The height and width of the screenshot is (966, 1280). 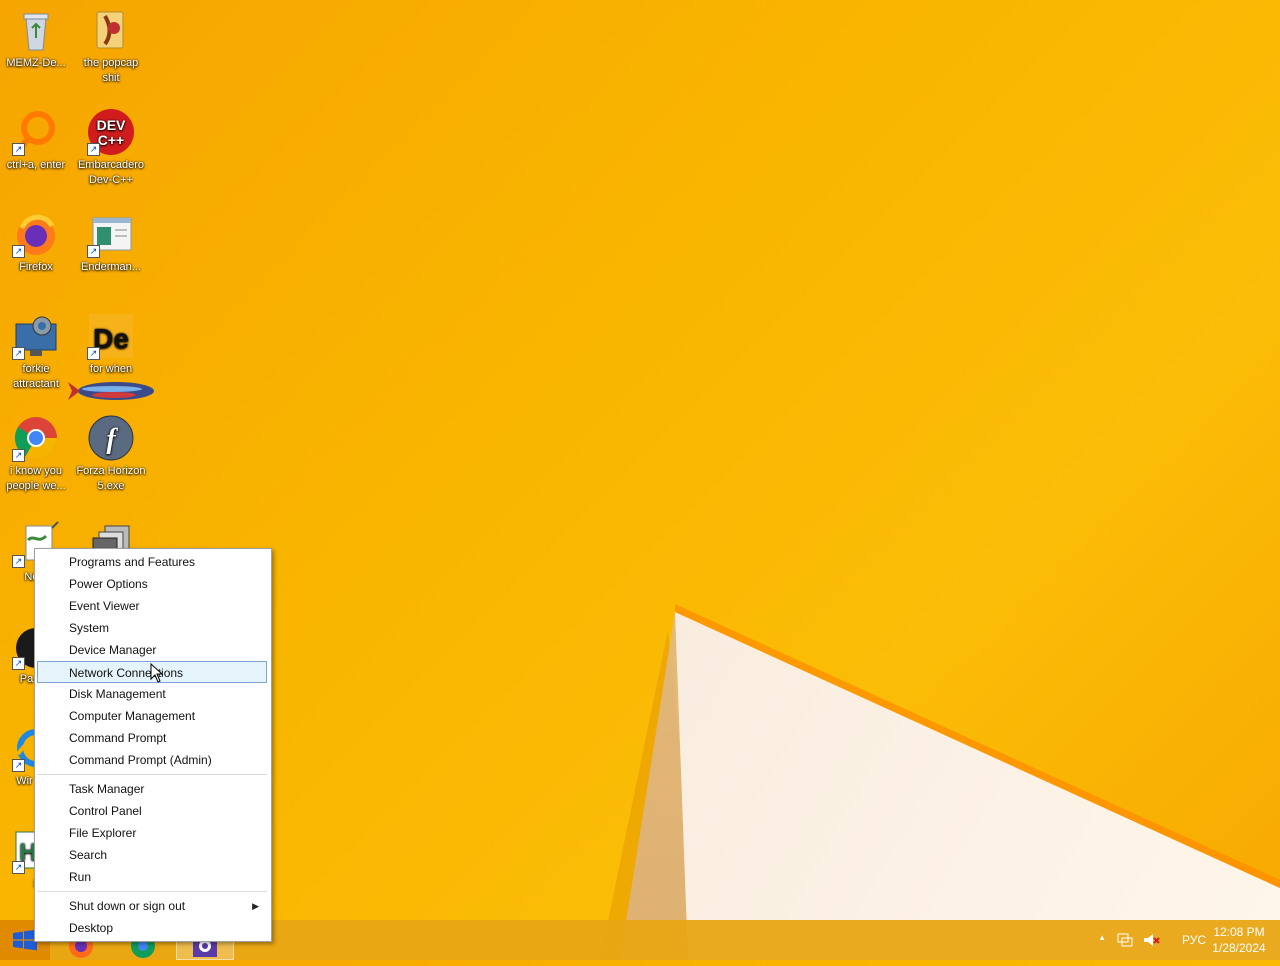 What do you see at coordinates (88, 855) in the screenshot?
I see `menu-item-label: Search` at bounding box center [88, 855].